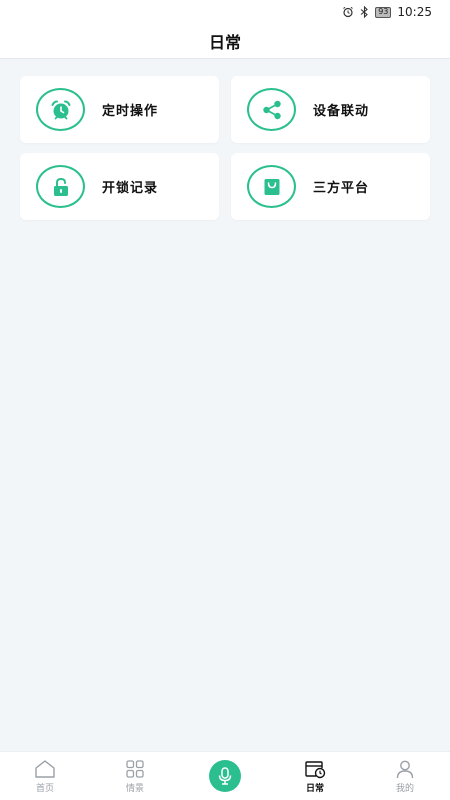  Describe the element at coordinates (315, 769) in the screenshot. I see `calendar-clock-icon` at that location.